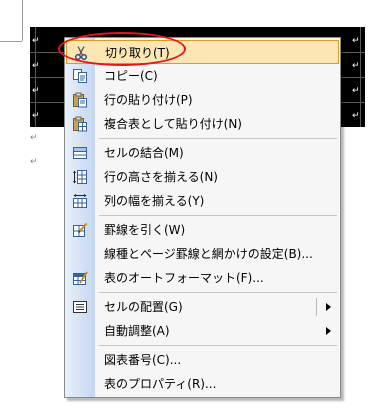  I want to click on menu-item-copy: コピー(C), so click(202, 76).